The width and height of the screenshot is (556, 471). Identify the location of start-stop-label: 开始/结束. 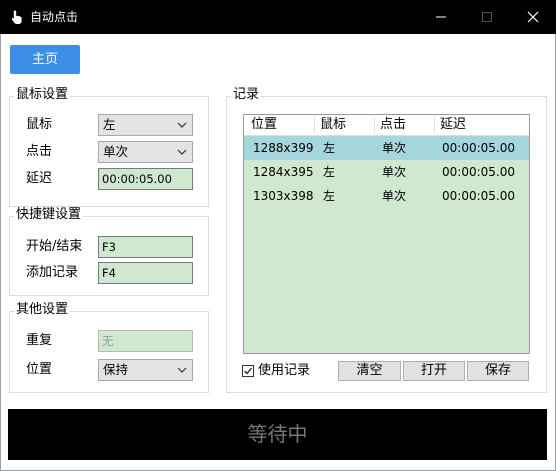
(54, 246).